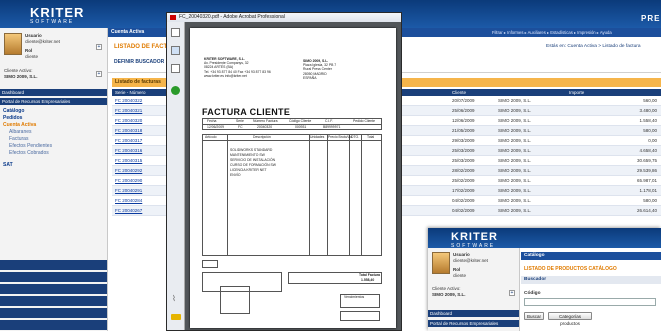 The width and height of the screenshot is (661, 331). What do you see at coordinates (128, 210) in the screenshot?
I see `invoice-number: FC 20040267` at bounding box center [128, 210].